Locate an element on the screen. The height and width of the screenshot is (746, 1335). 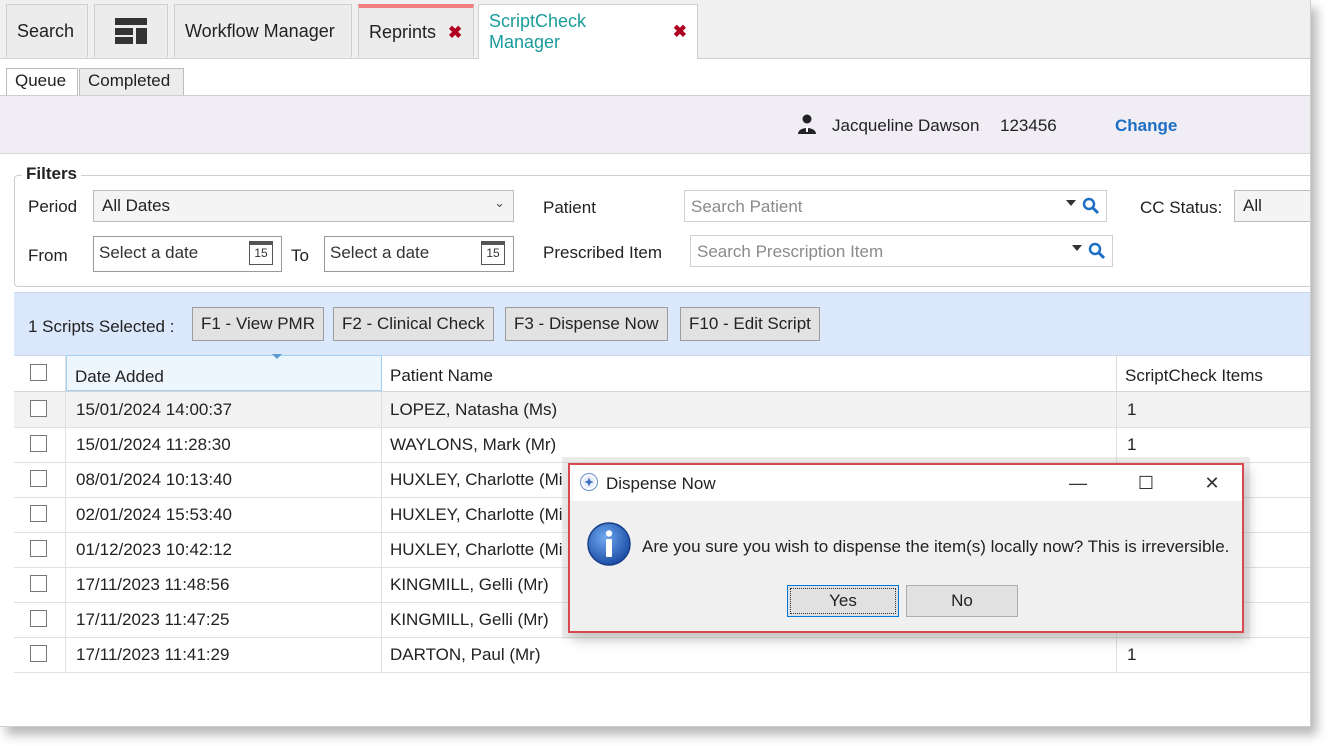
column-label: Patient Name is located at coordinates (441, 375).